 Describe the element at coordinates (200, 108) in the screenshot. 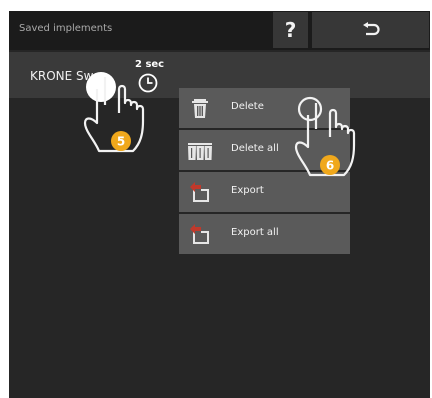

I see `trash-icon` at that location.